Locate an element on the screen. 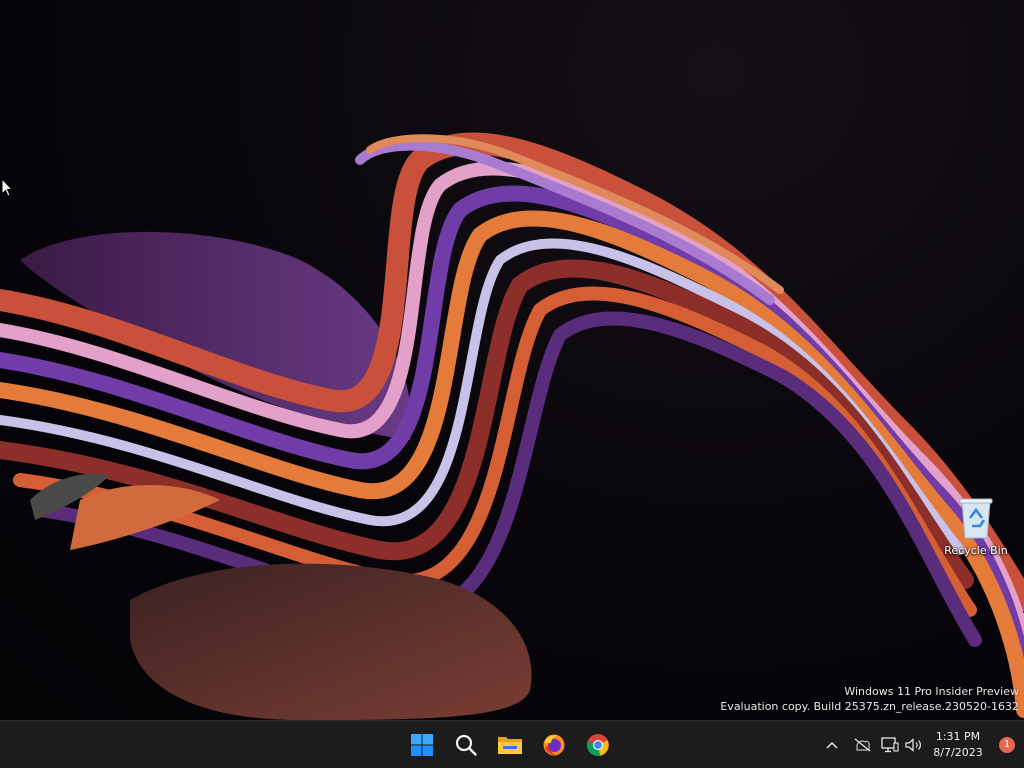  recycle-bin-icon is located at coordinates (976, 518).